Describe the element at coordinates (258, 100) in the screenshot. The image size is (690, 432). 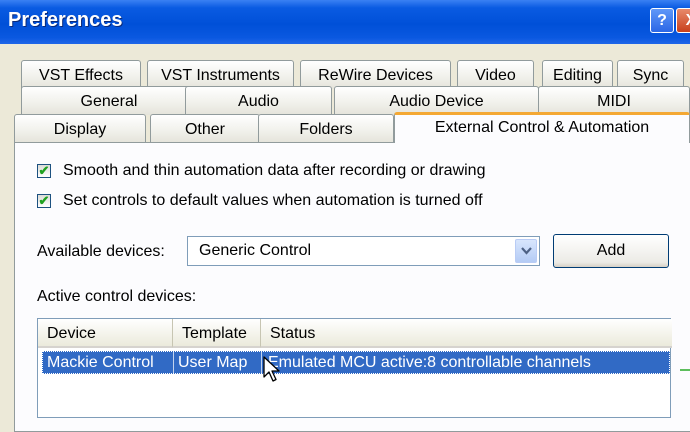
I see `tab-audio: Audio` at that location.